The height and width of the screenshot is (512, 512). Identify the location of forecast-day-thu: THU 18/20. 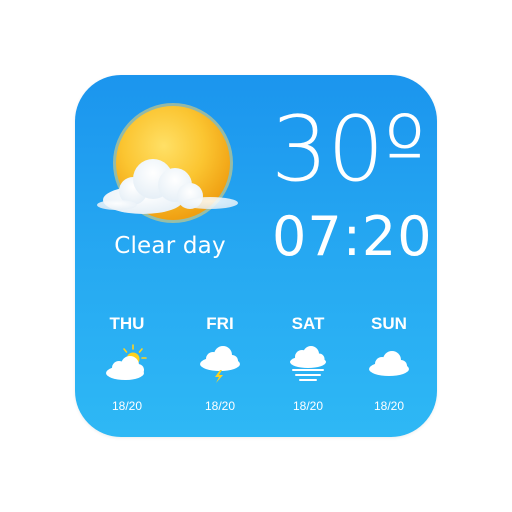
(127, 363).